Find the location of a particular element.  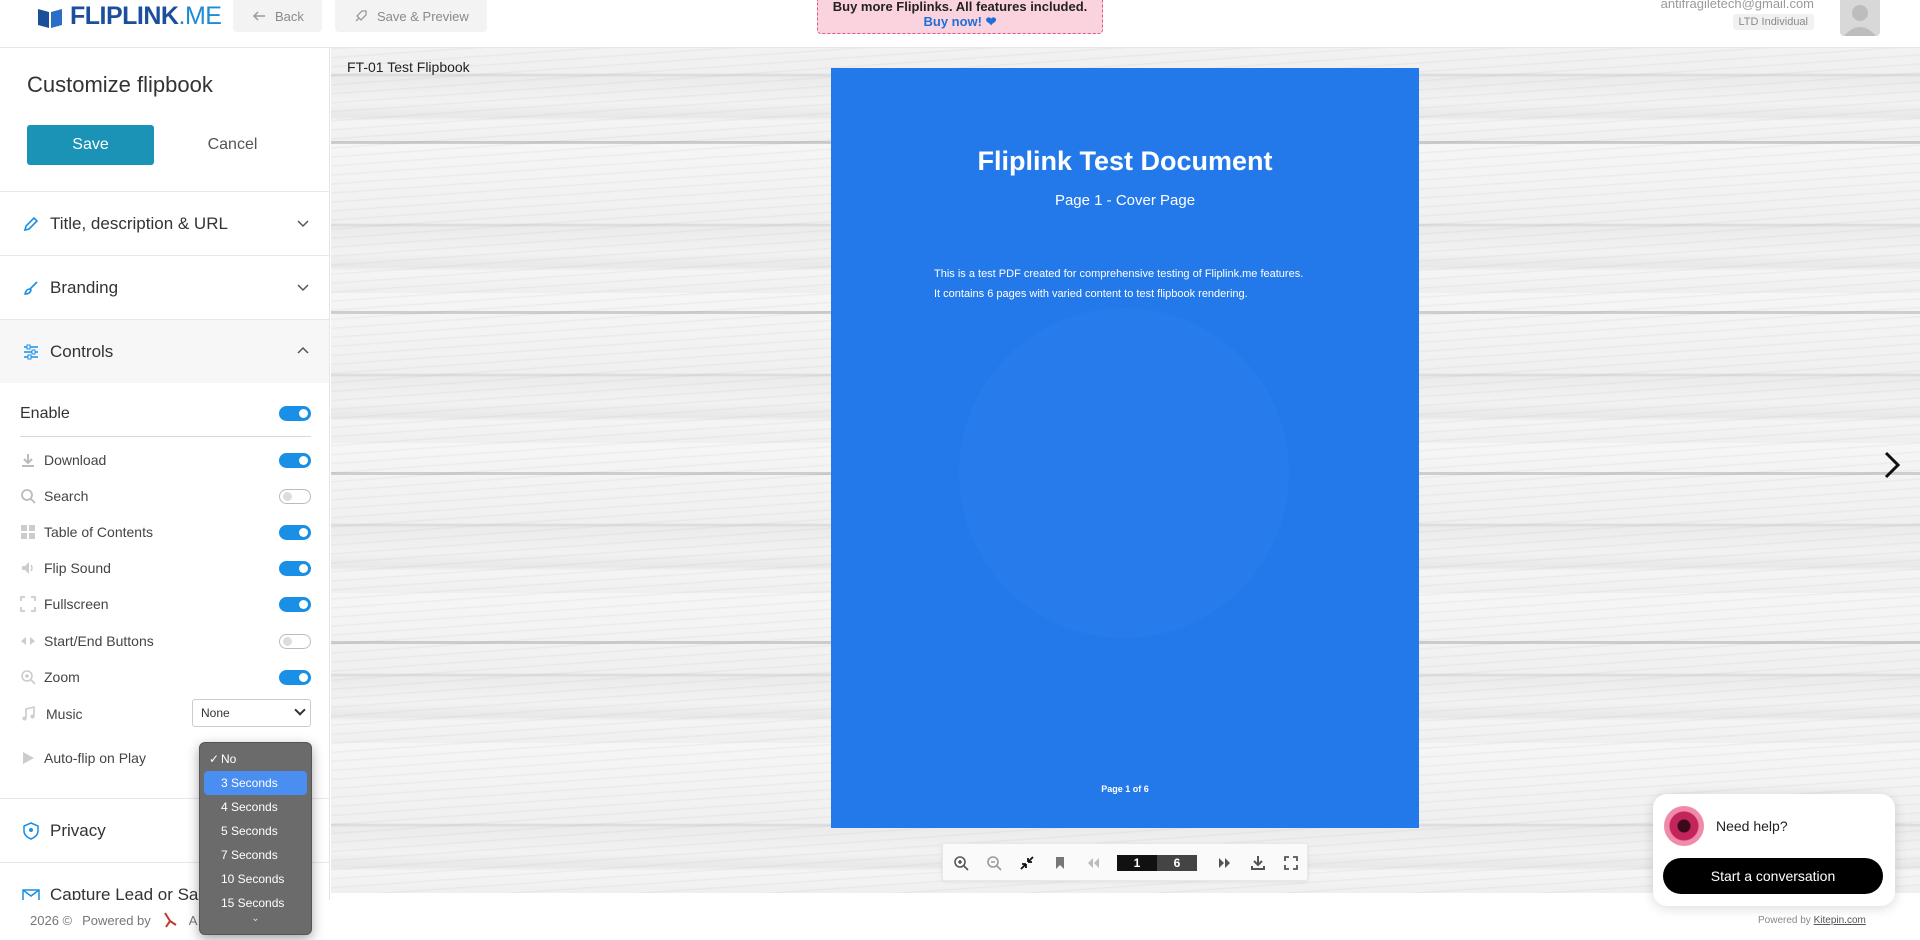

option-zoom: Zoom is located at coordinates (165, 677).